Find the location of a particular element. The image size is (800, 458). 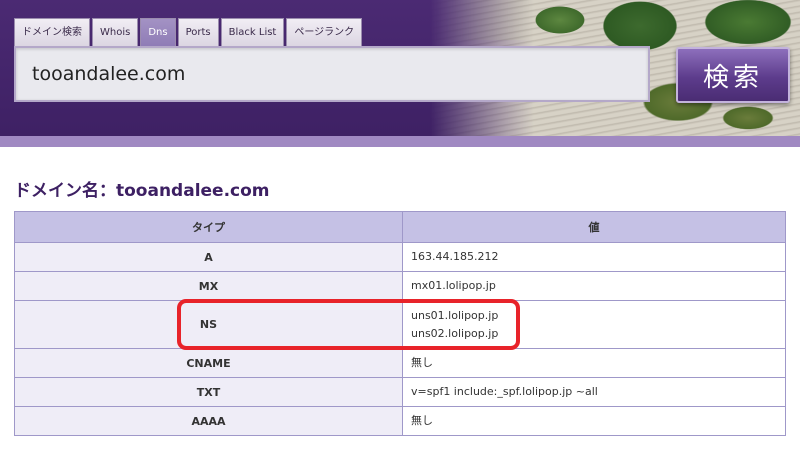

tab-ports: Ports is located at coordinates (198, 32).